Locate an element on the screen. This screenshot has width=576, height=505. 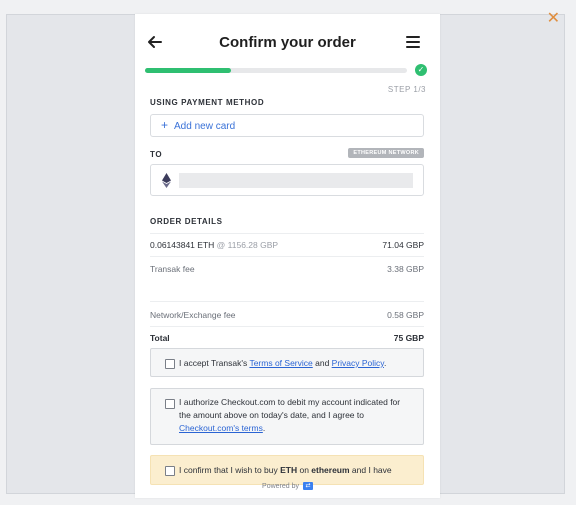
privacy-policy-link: Privacy Policy is located at coordinates (358, 363).